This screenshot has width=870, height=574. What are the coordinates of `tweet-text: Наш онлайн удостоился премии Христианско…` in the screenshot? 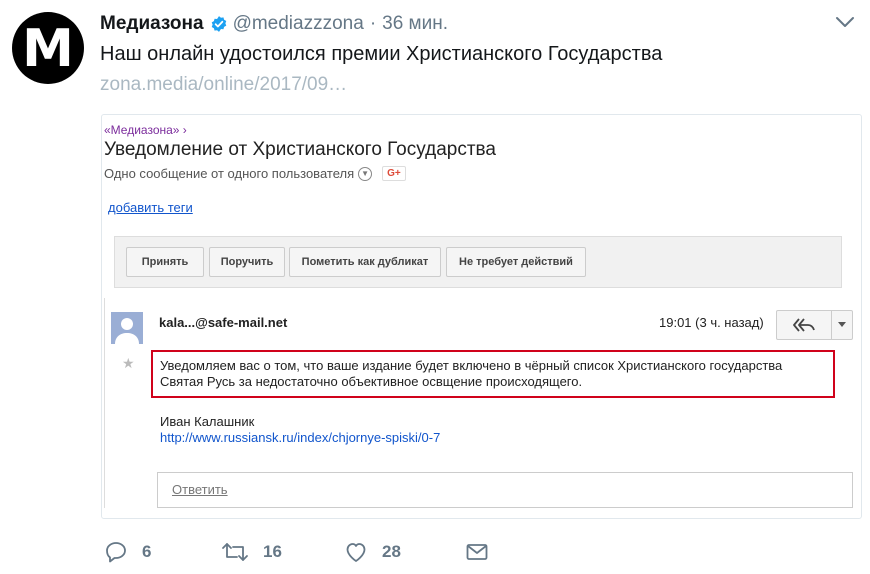 It's located at (381, 54).